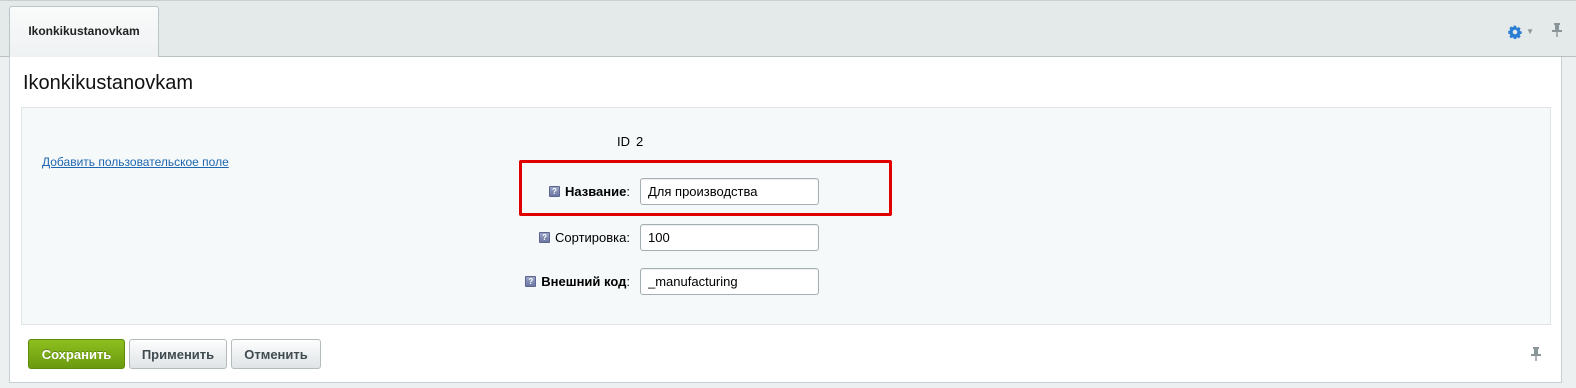 The width and height of the screenshot is (1576, 388). What do you see at coordinates (108, 83) in the screenshot?
I see `page-title: Ikonkikustanovkam` at bounding box center [108, 83].